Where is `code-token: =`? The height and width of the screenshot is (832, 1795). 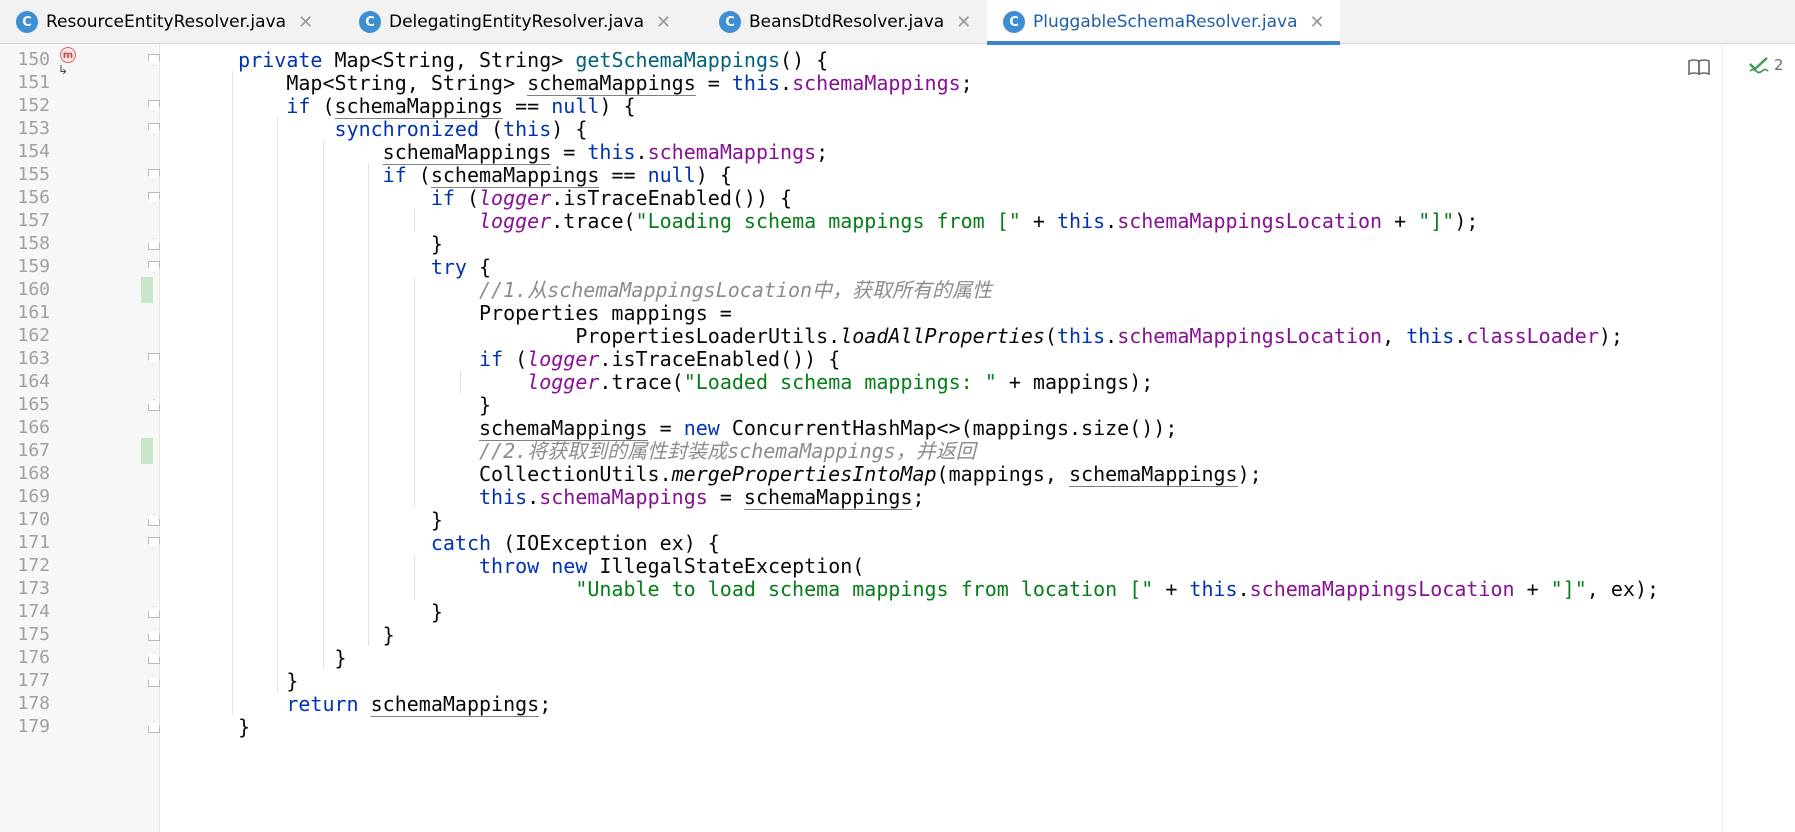
code-token: = is located at coordinates (665, 428).